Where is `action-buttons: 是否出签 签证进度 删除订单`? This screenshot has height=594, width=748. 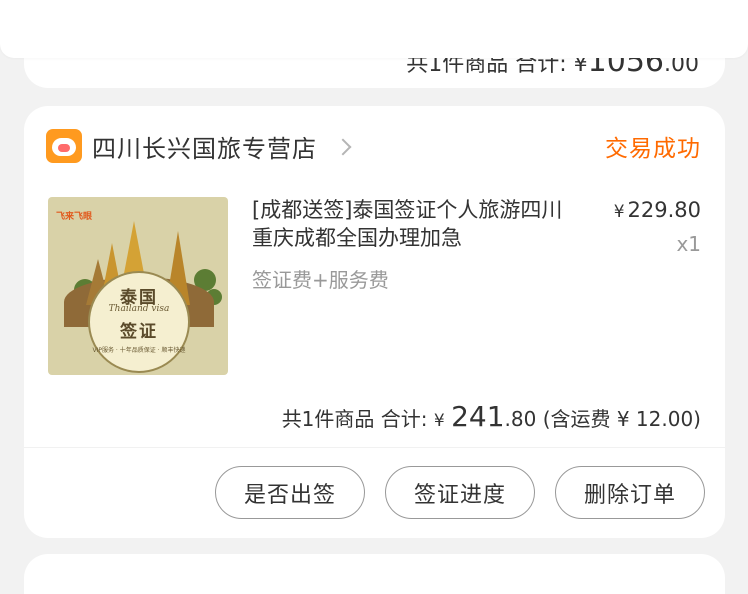
action-buttons: 是否出签 签证进度 删除订单 is located at coordinates (460, 492).